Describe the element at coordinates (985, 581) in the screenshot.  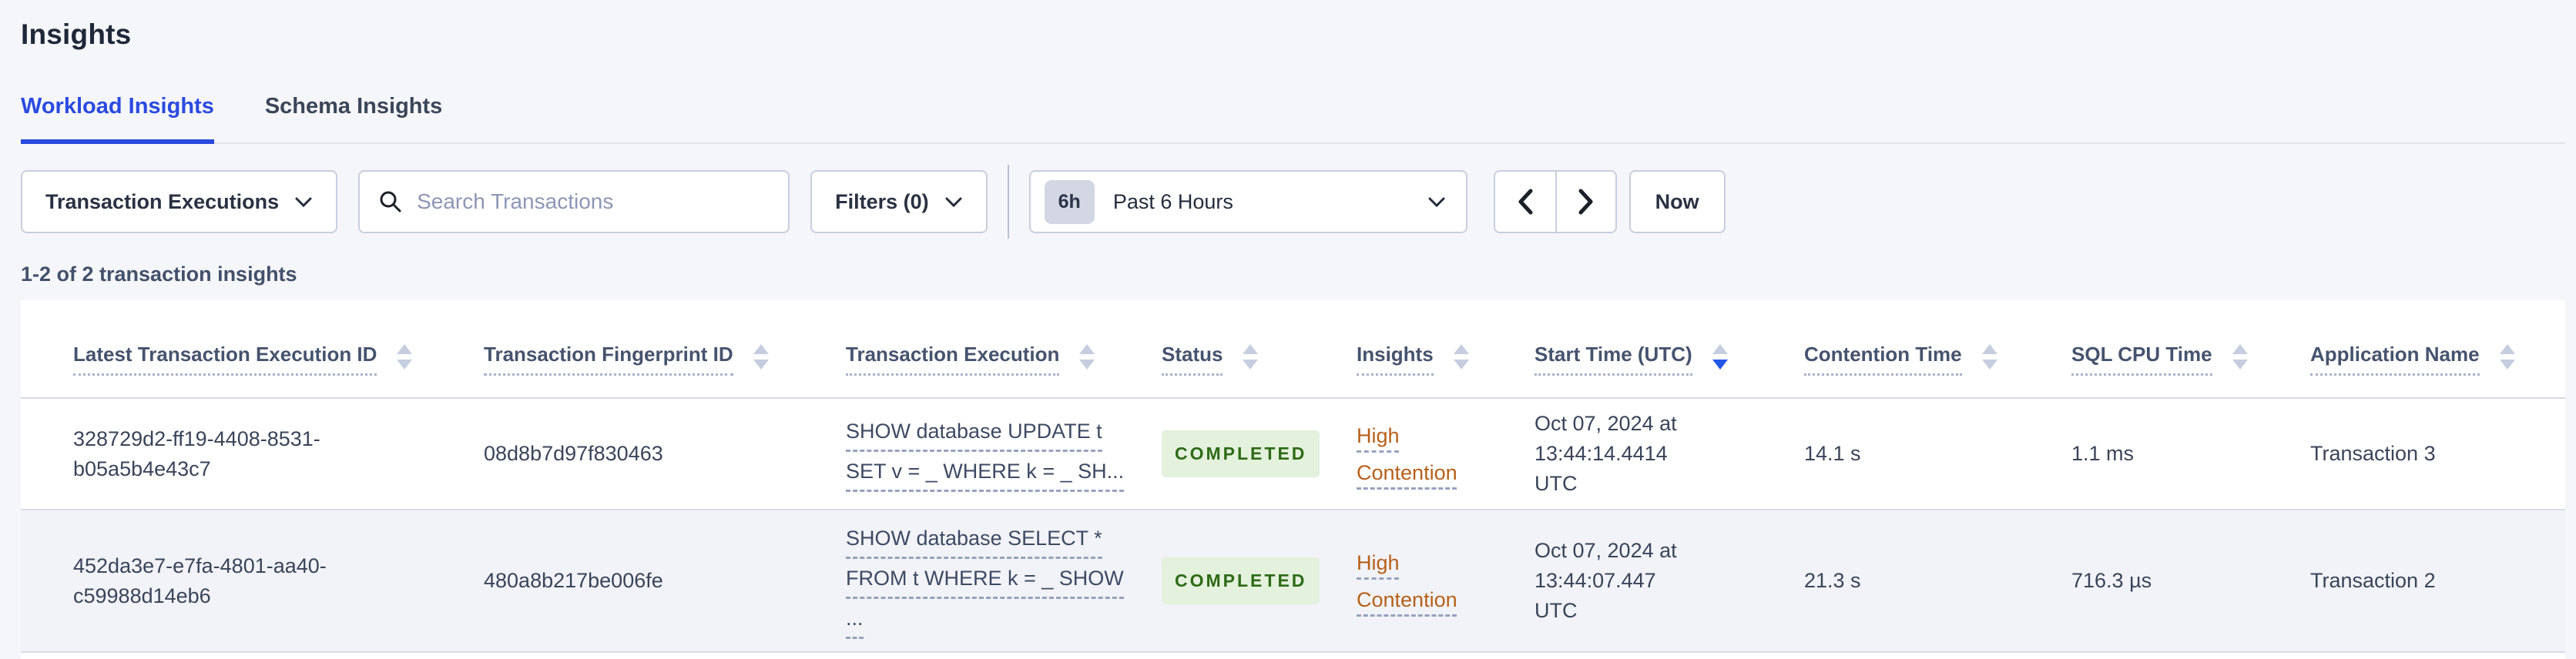
I see `transaction-execution-link: FROM t WHERE k = _ SHOW` at that location.